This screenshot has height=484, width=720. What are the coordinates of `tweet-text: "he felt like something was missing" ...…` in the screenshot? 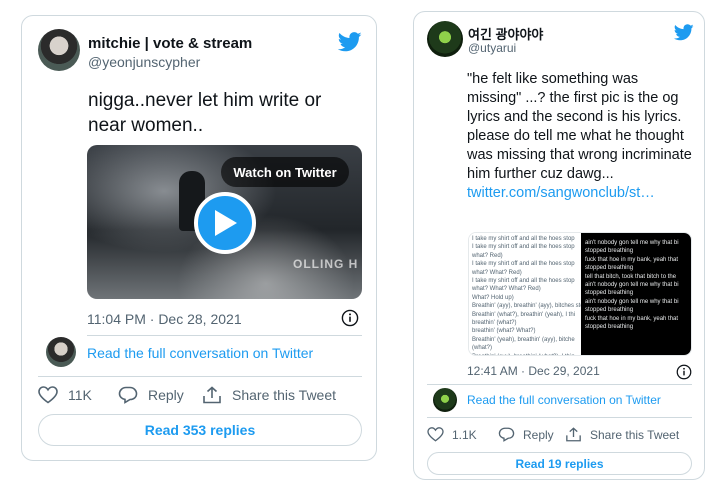 It's located at (579, 136).